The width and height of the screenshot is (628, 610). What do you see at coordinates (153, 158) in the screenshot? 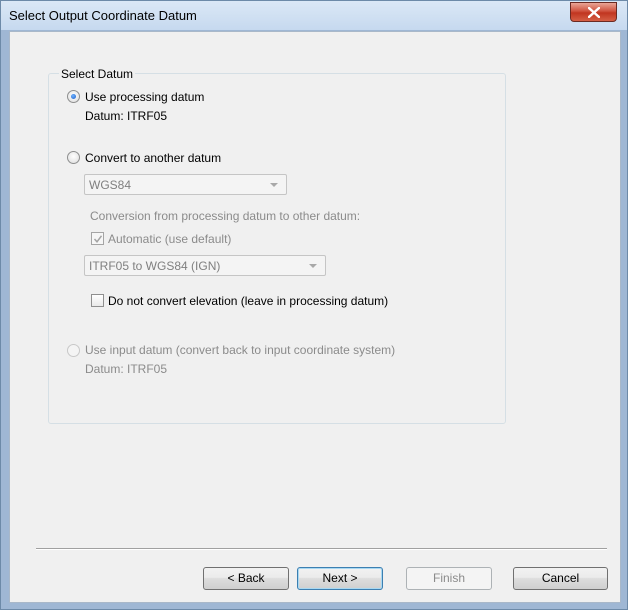
I see `convert-datum-label: Convert to another datum` at bounding box center [153, 158].